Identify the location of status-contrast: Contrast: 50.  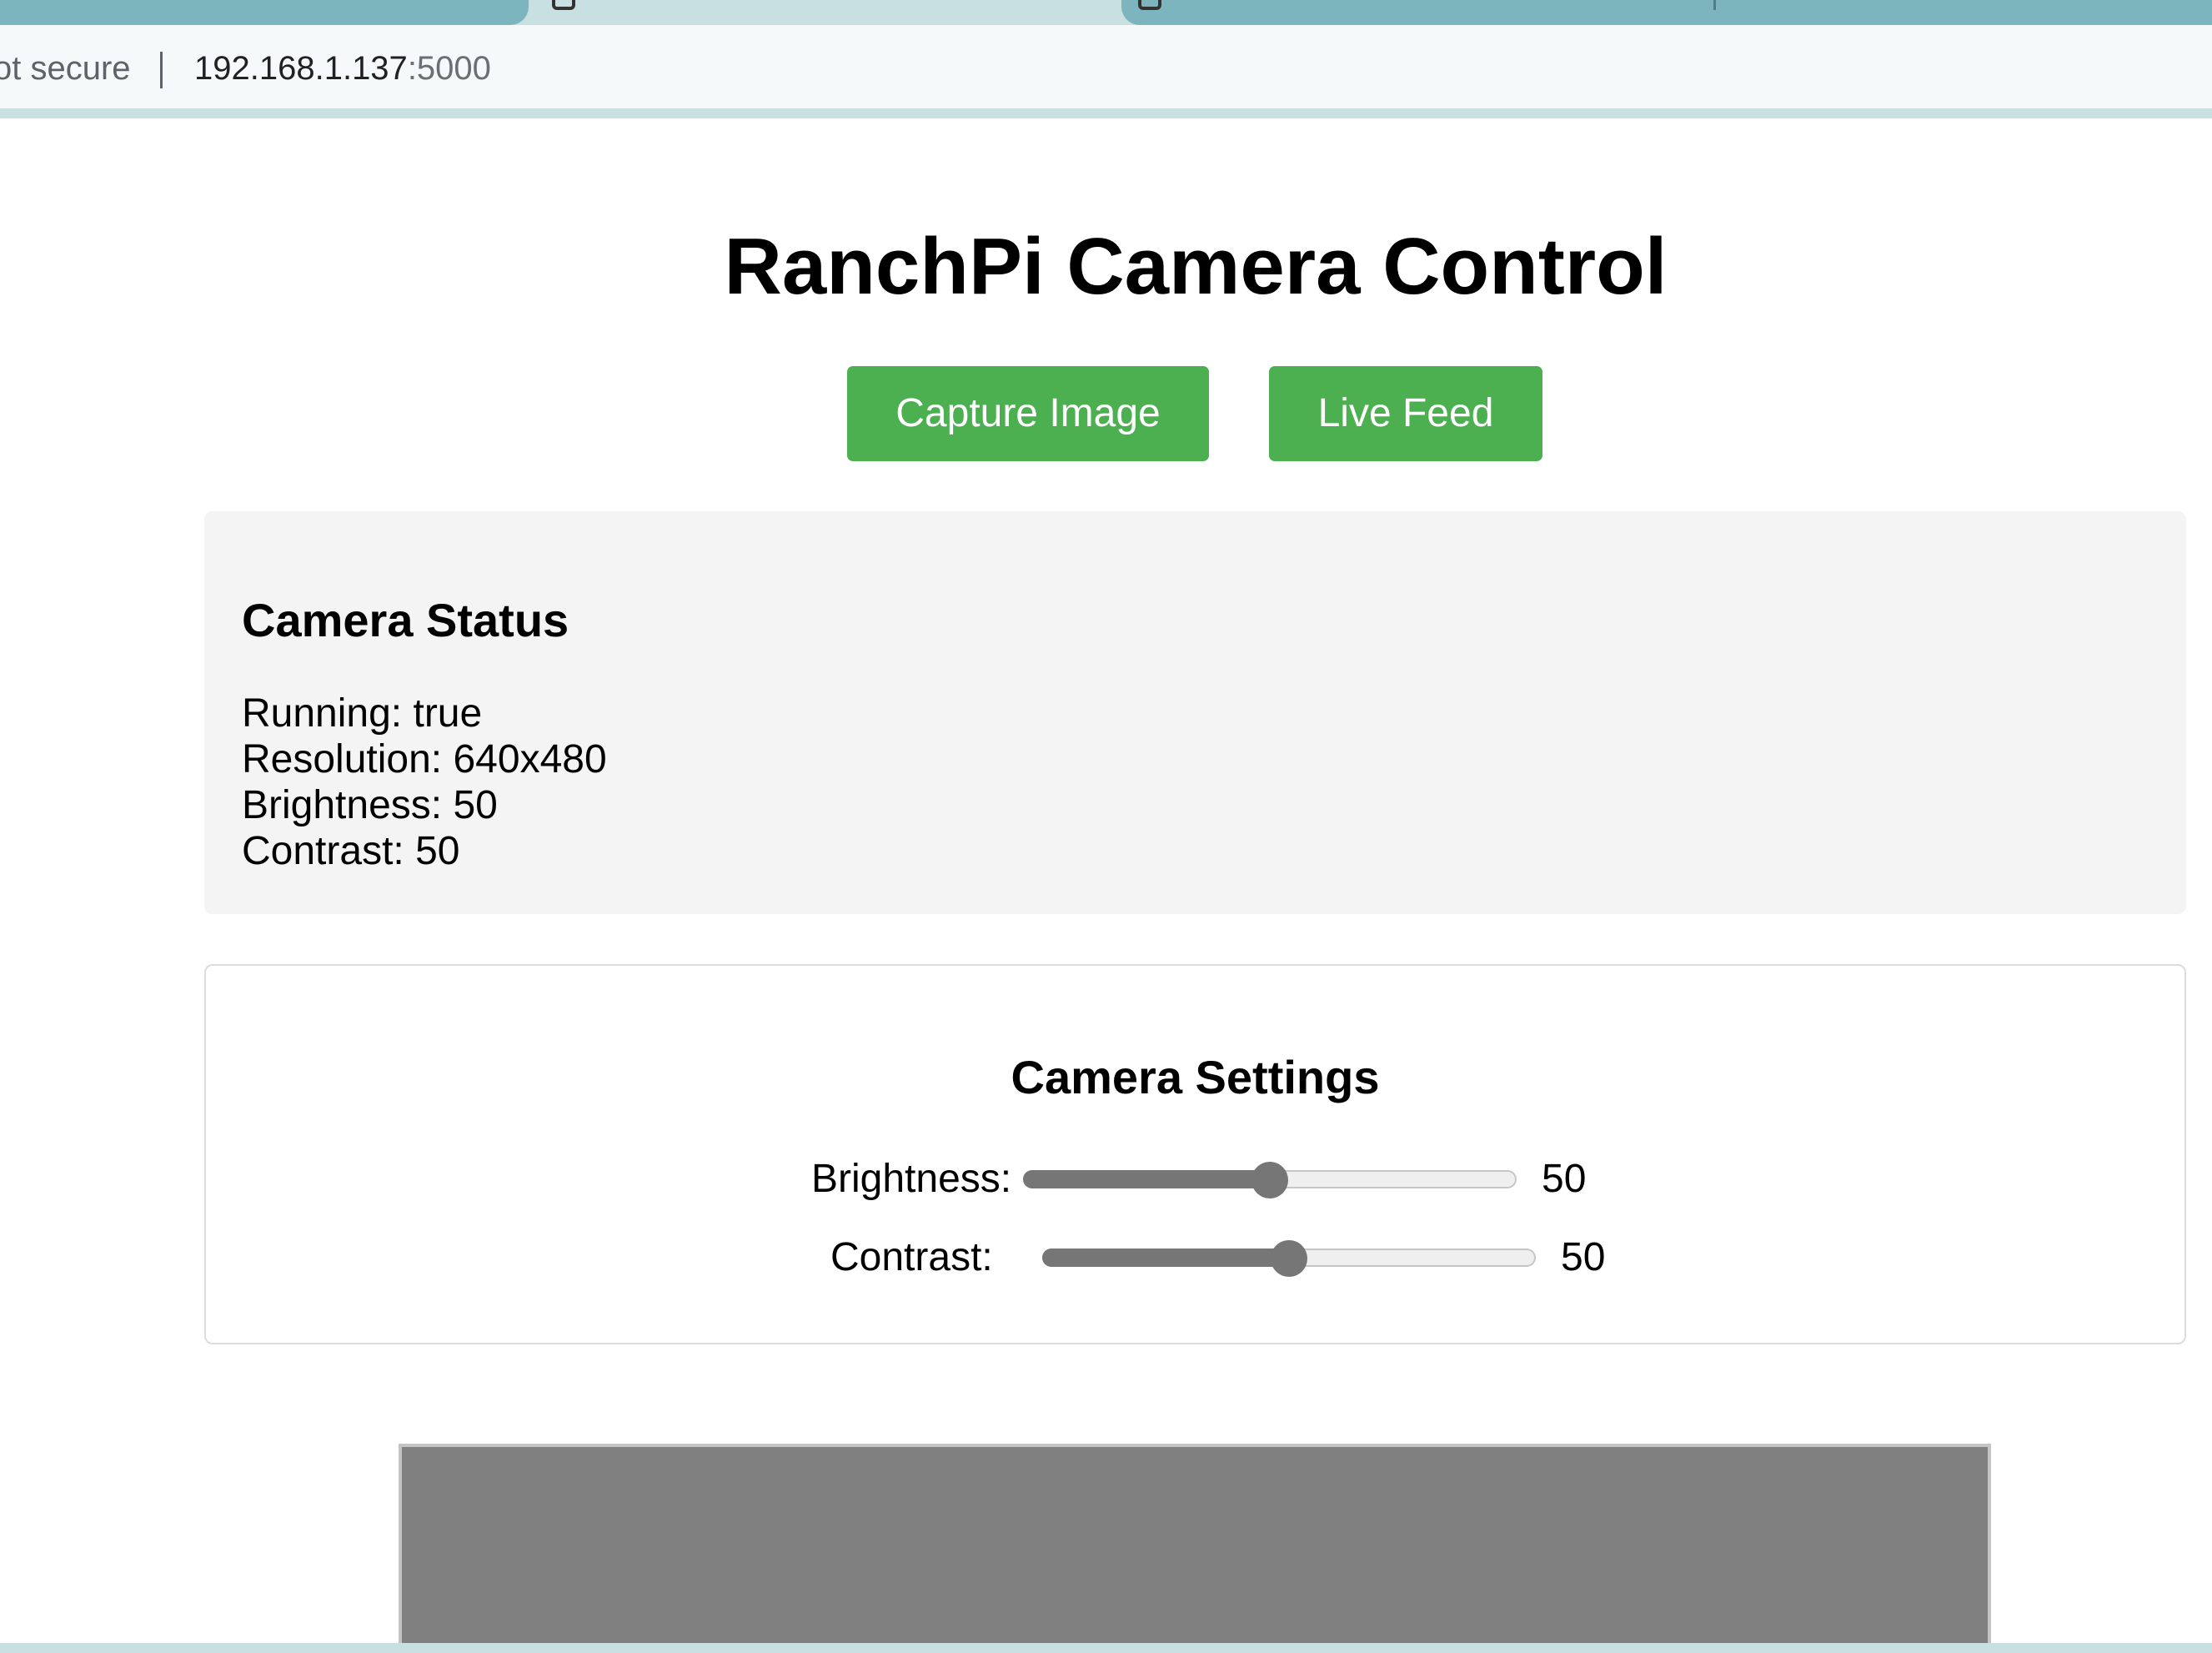
(351, 851).